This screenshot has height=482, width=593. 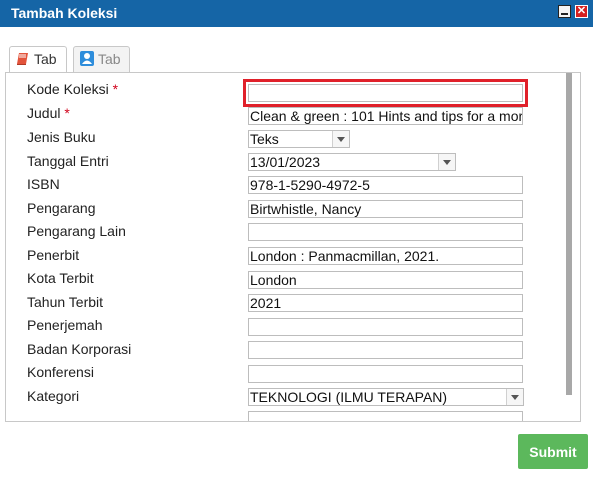 I want to click on form-scrollbar, so click(x=569, y=234).